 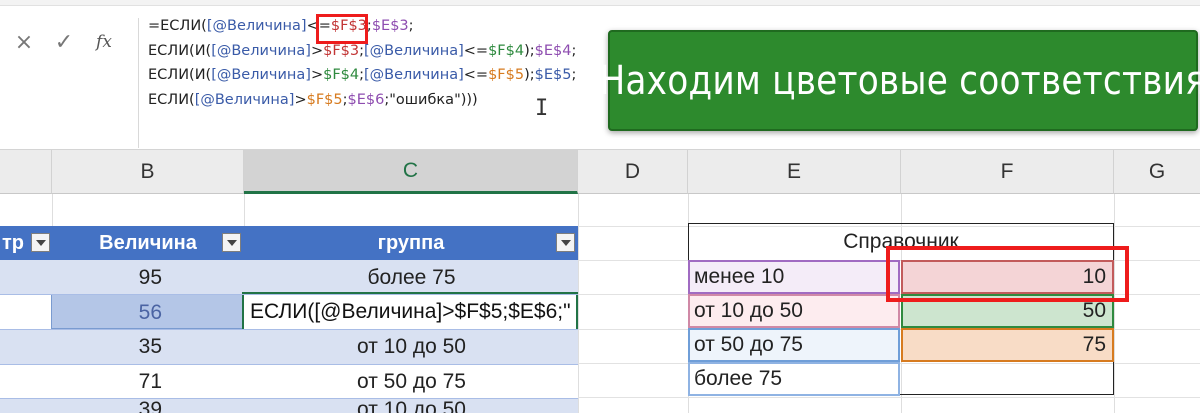 What do you see at coordinates (1007, 274) in the screenshot?
I see `threshold-highlight-box` at bounding box center [1007, 274].